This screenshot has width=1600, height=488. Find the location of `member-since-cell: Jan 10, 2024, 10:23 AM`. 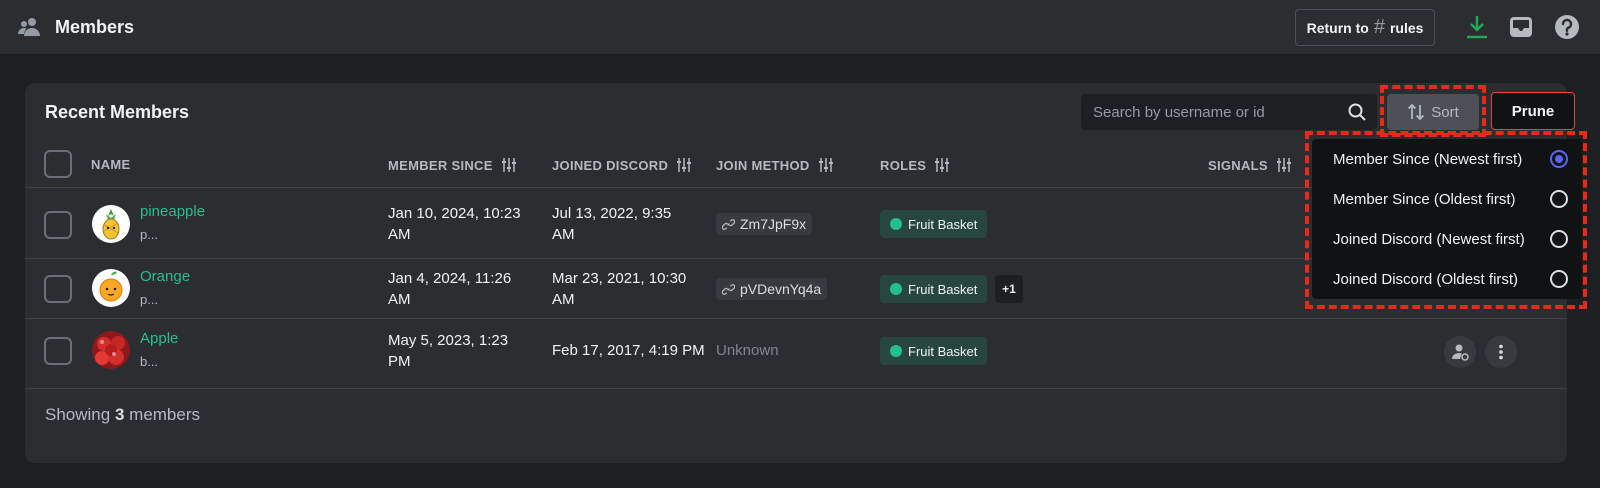

member-since-cell: Jan 10, 2024, 10:23 AM is located at coordinates (454, 224).